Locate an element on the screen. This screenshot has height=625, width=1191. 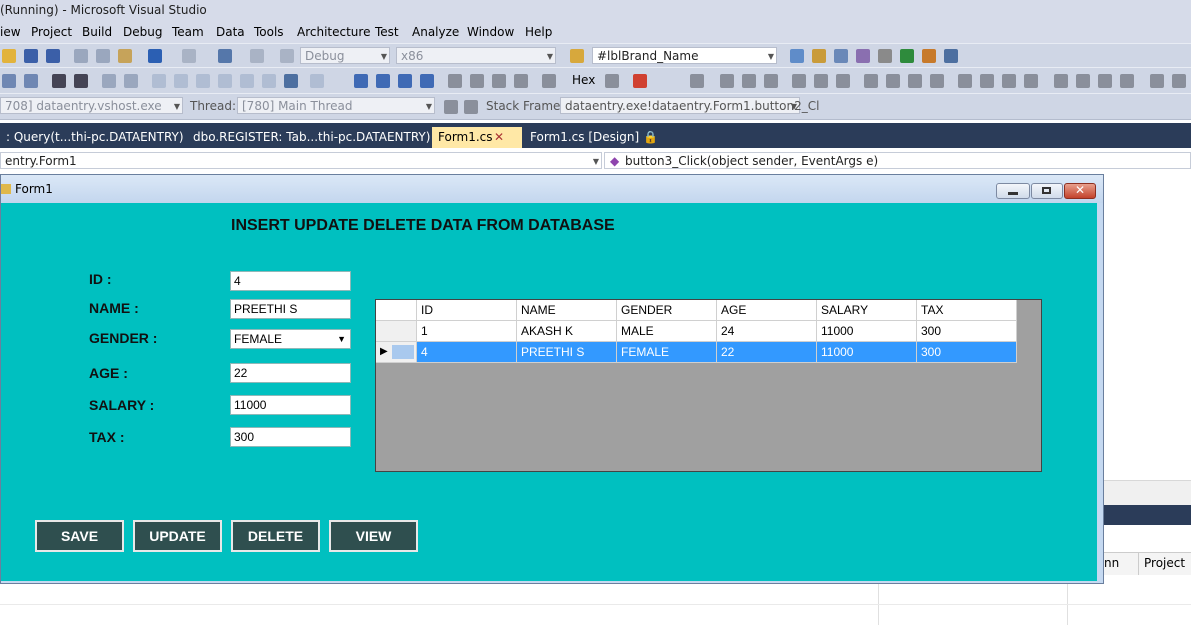
copy-icon is located at coordinates (103, 56).